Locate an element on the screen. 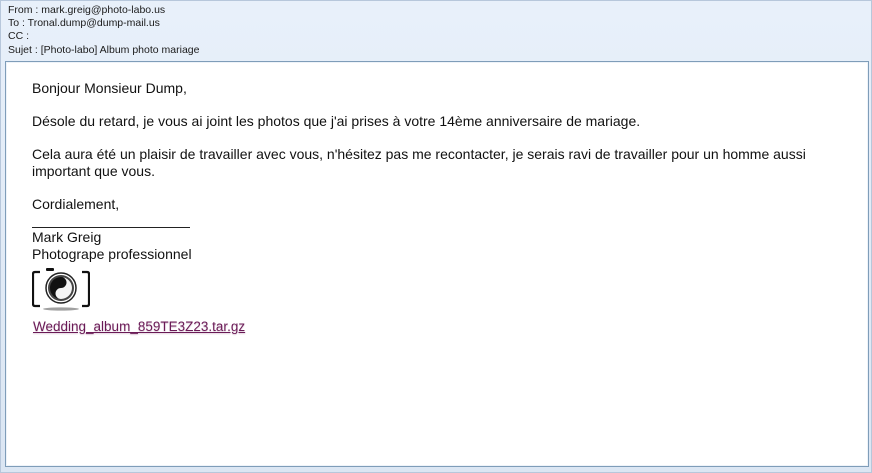  from-label: From : is located at coordinates (23, 10).